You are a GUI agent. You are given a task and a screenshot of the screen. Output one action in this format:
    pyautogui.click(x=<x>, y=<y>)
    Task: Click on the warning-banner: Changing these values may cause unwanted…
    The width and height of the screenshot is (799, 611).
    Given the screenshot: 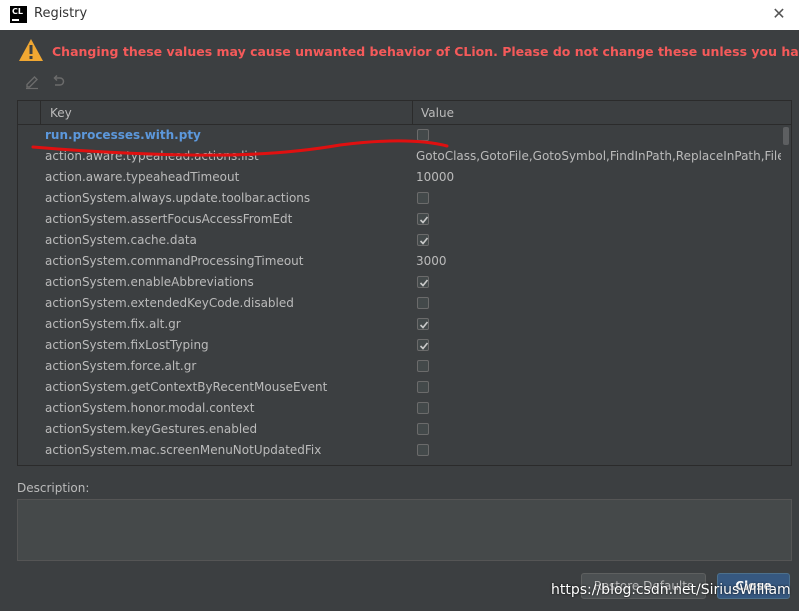 What is the action you would take?
    pyautogui.click(x=408, y=51)
    